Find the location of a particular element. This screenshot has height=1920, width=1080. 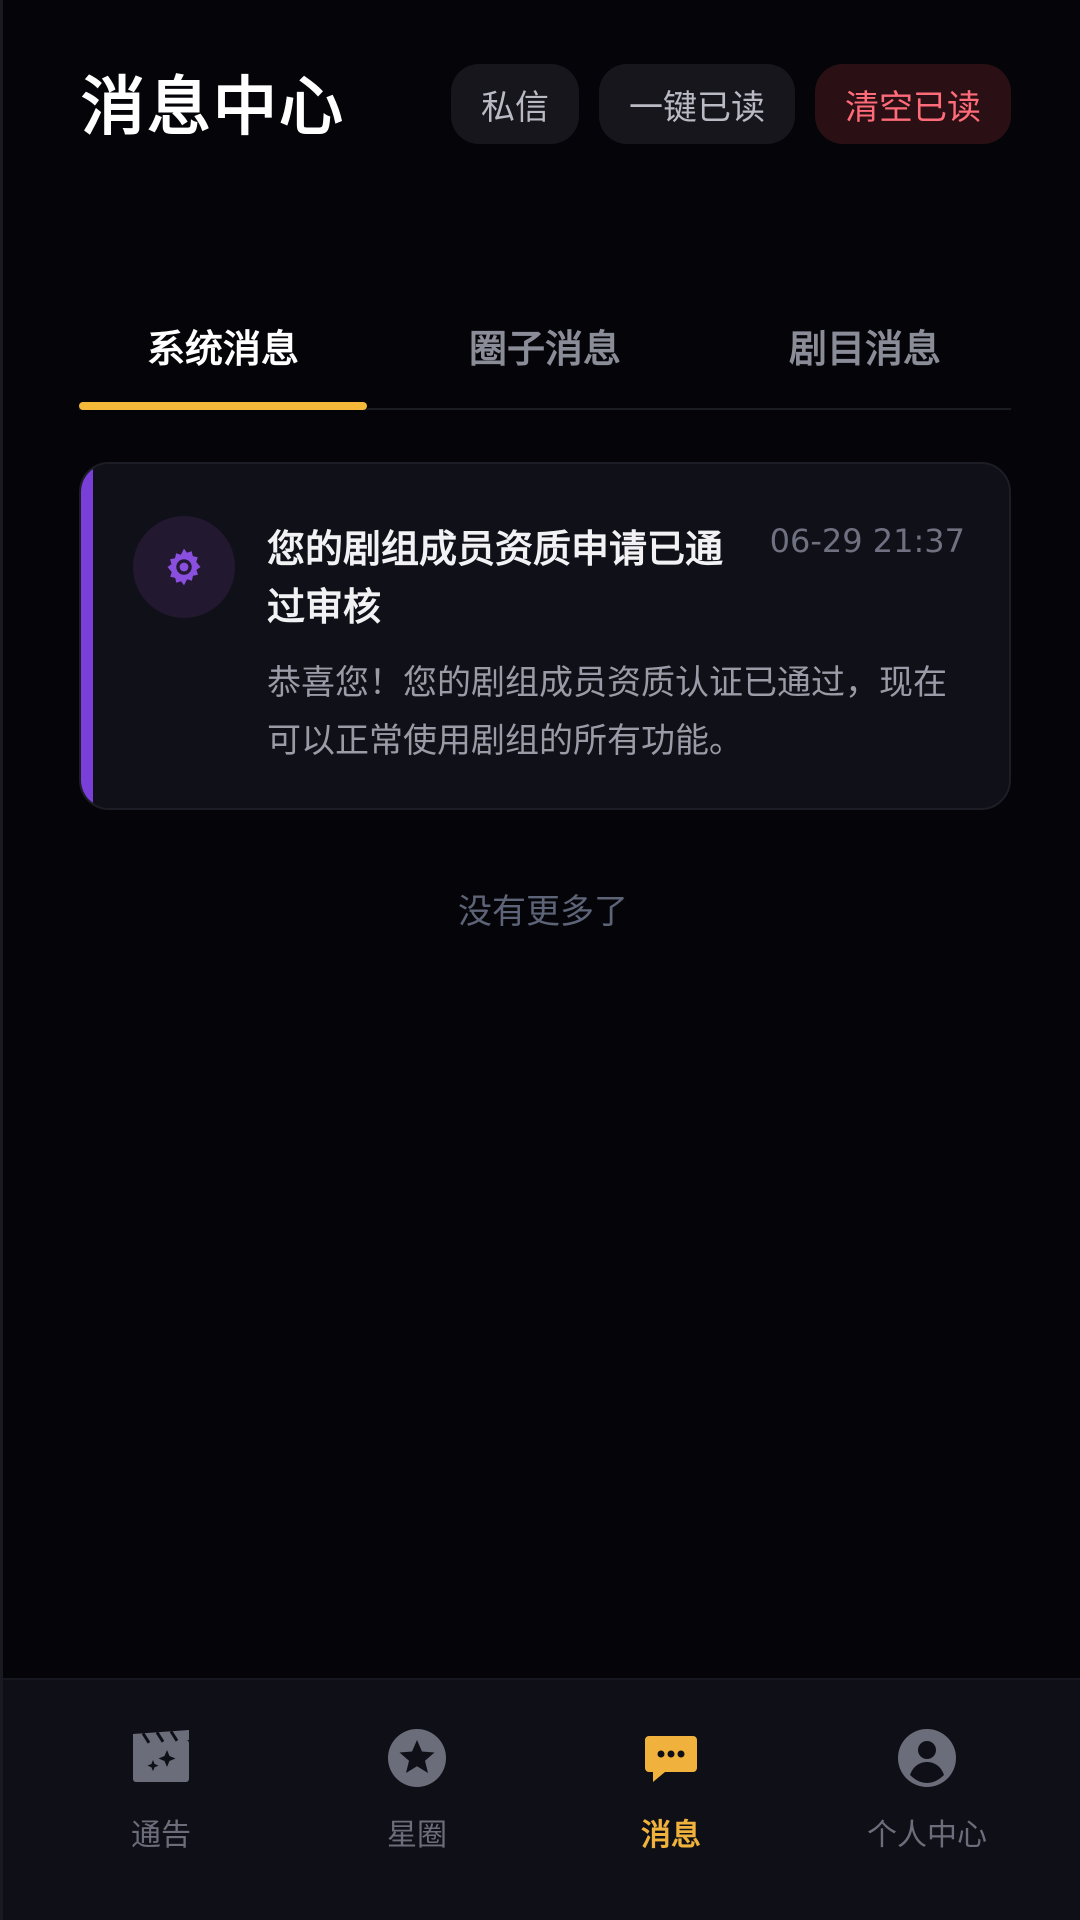

nav-item-messages: 消息 is located at coordinates (671, 1796).